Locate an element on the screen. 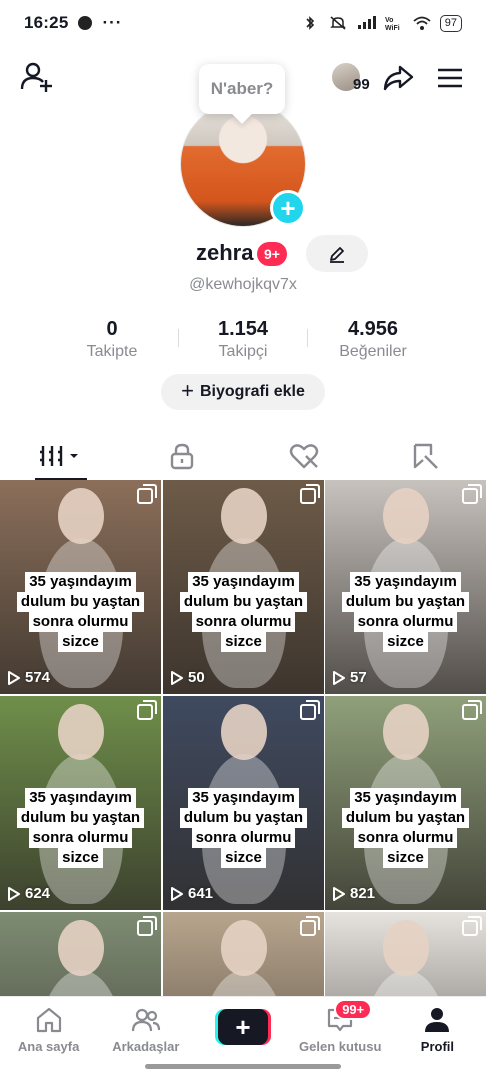 The height and width of the screenshot is (1080, 486). stat-following: 0 Takipte is located at coordinates (112, 339).